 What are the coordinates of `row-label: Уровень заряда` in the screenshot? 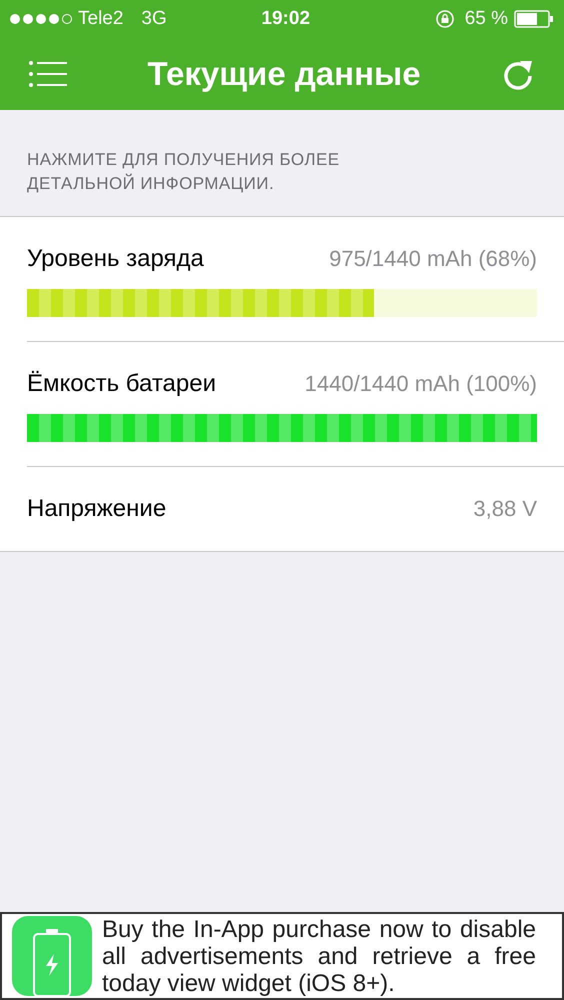 It's located at (115, 259).